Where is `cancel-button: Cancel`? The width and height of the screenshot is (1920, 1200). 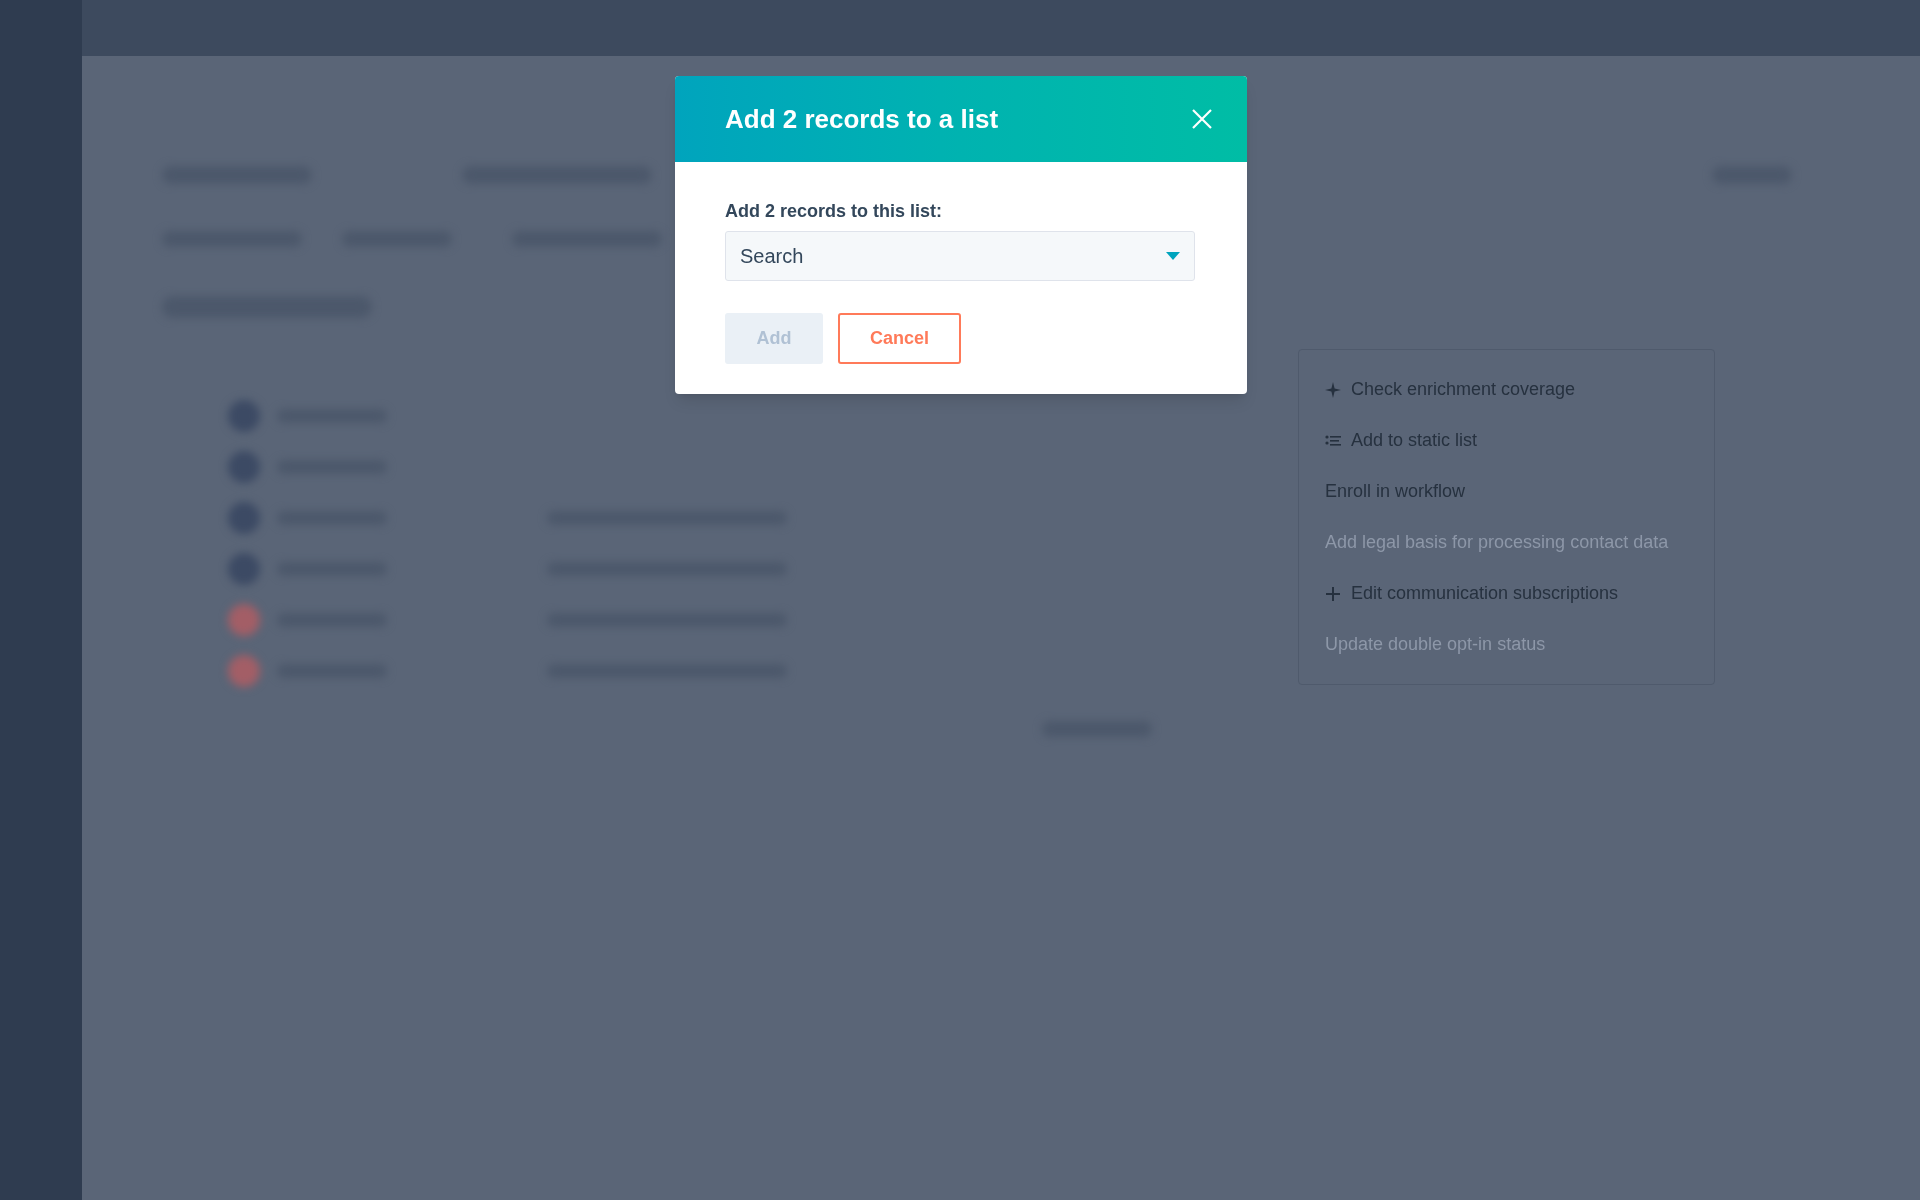 cancel-button: Cancel is located at coordinates (900, 338).